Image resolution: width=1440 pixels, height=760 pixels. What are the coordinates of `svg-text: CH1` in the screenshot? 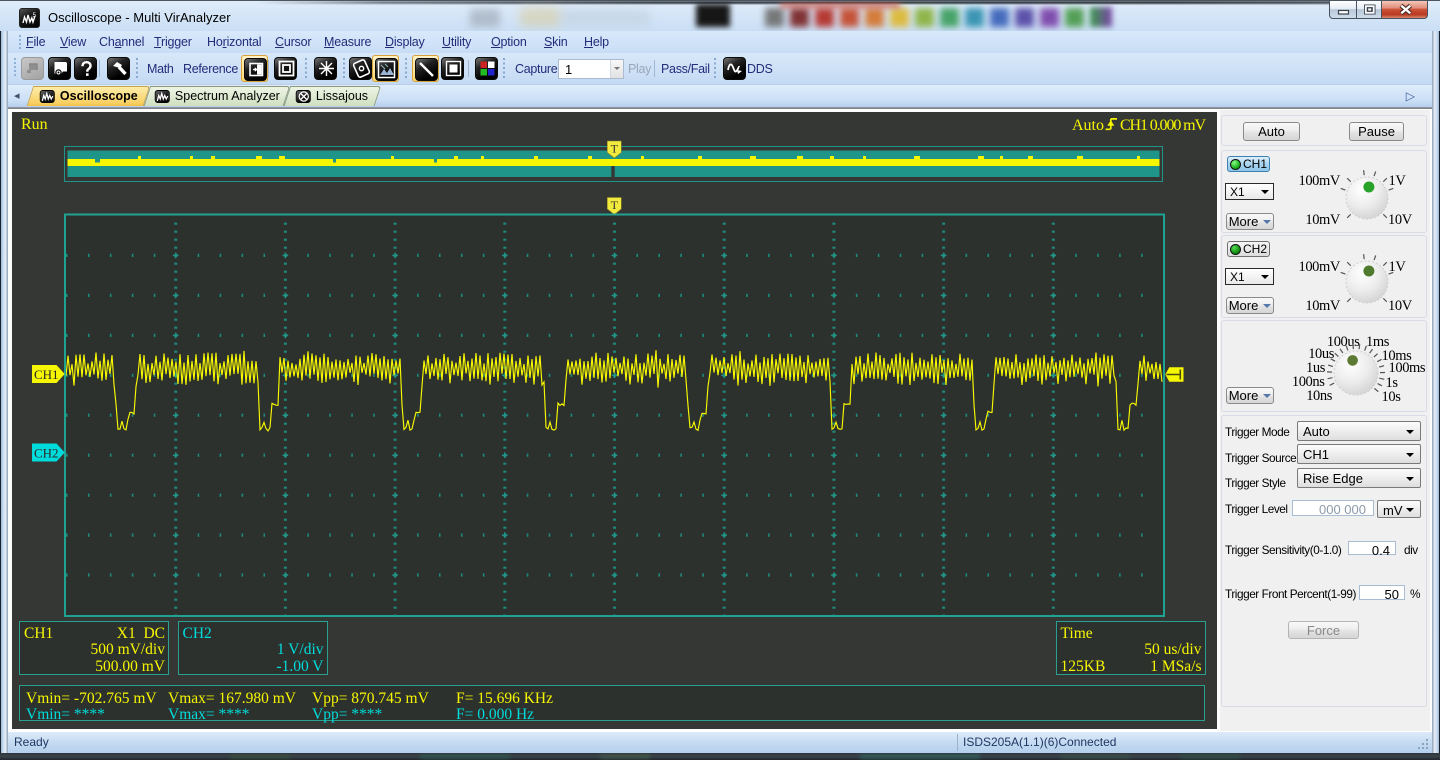 It's located at (46, 374).